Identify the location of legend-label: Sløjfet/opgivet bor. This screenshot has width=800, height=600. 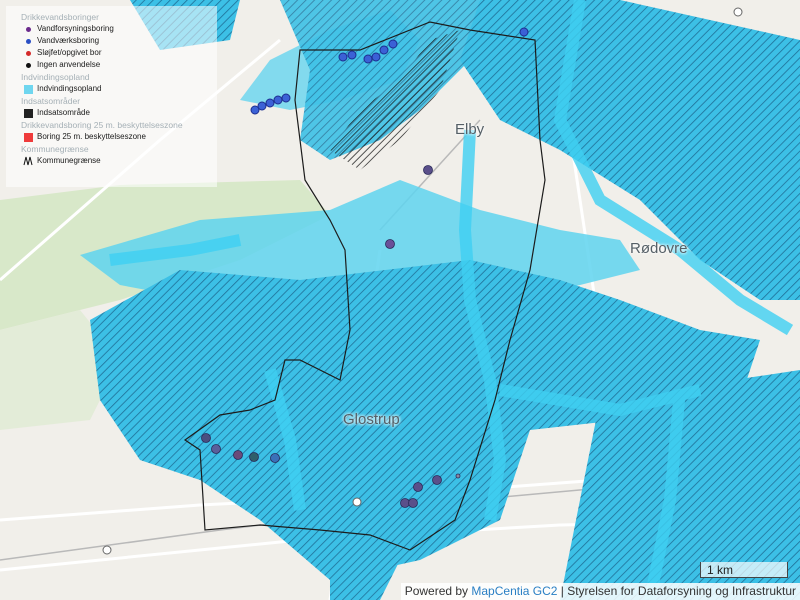
(69, 52).